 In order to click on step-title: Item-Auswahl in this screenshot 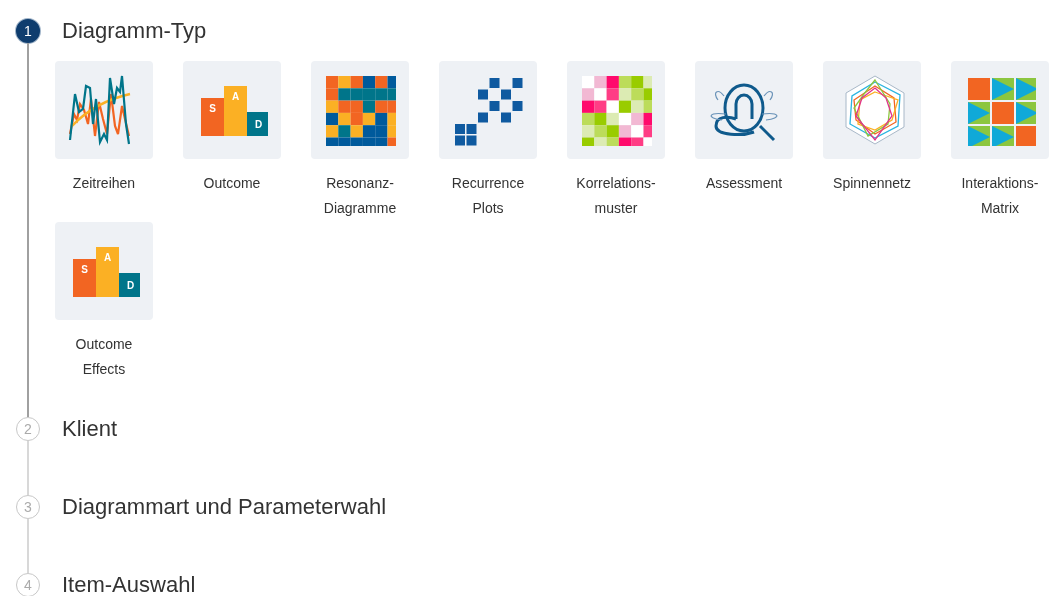, I will do `click(126, 584)`.